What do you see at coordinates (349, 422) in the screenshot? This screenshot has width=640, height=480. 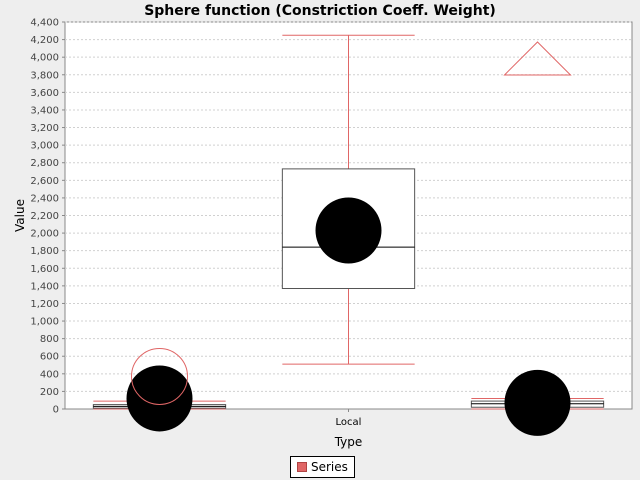 I see `x-tick-label: Local` at bounding box center [349, 422].